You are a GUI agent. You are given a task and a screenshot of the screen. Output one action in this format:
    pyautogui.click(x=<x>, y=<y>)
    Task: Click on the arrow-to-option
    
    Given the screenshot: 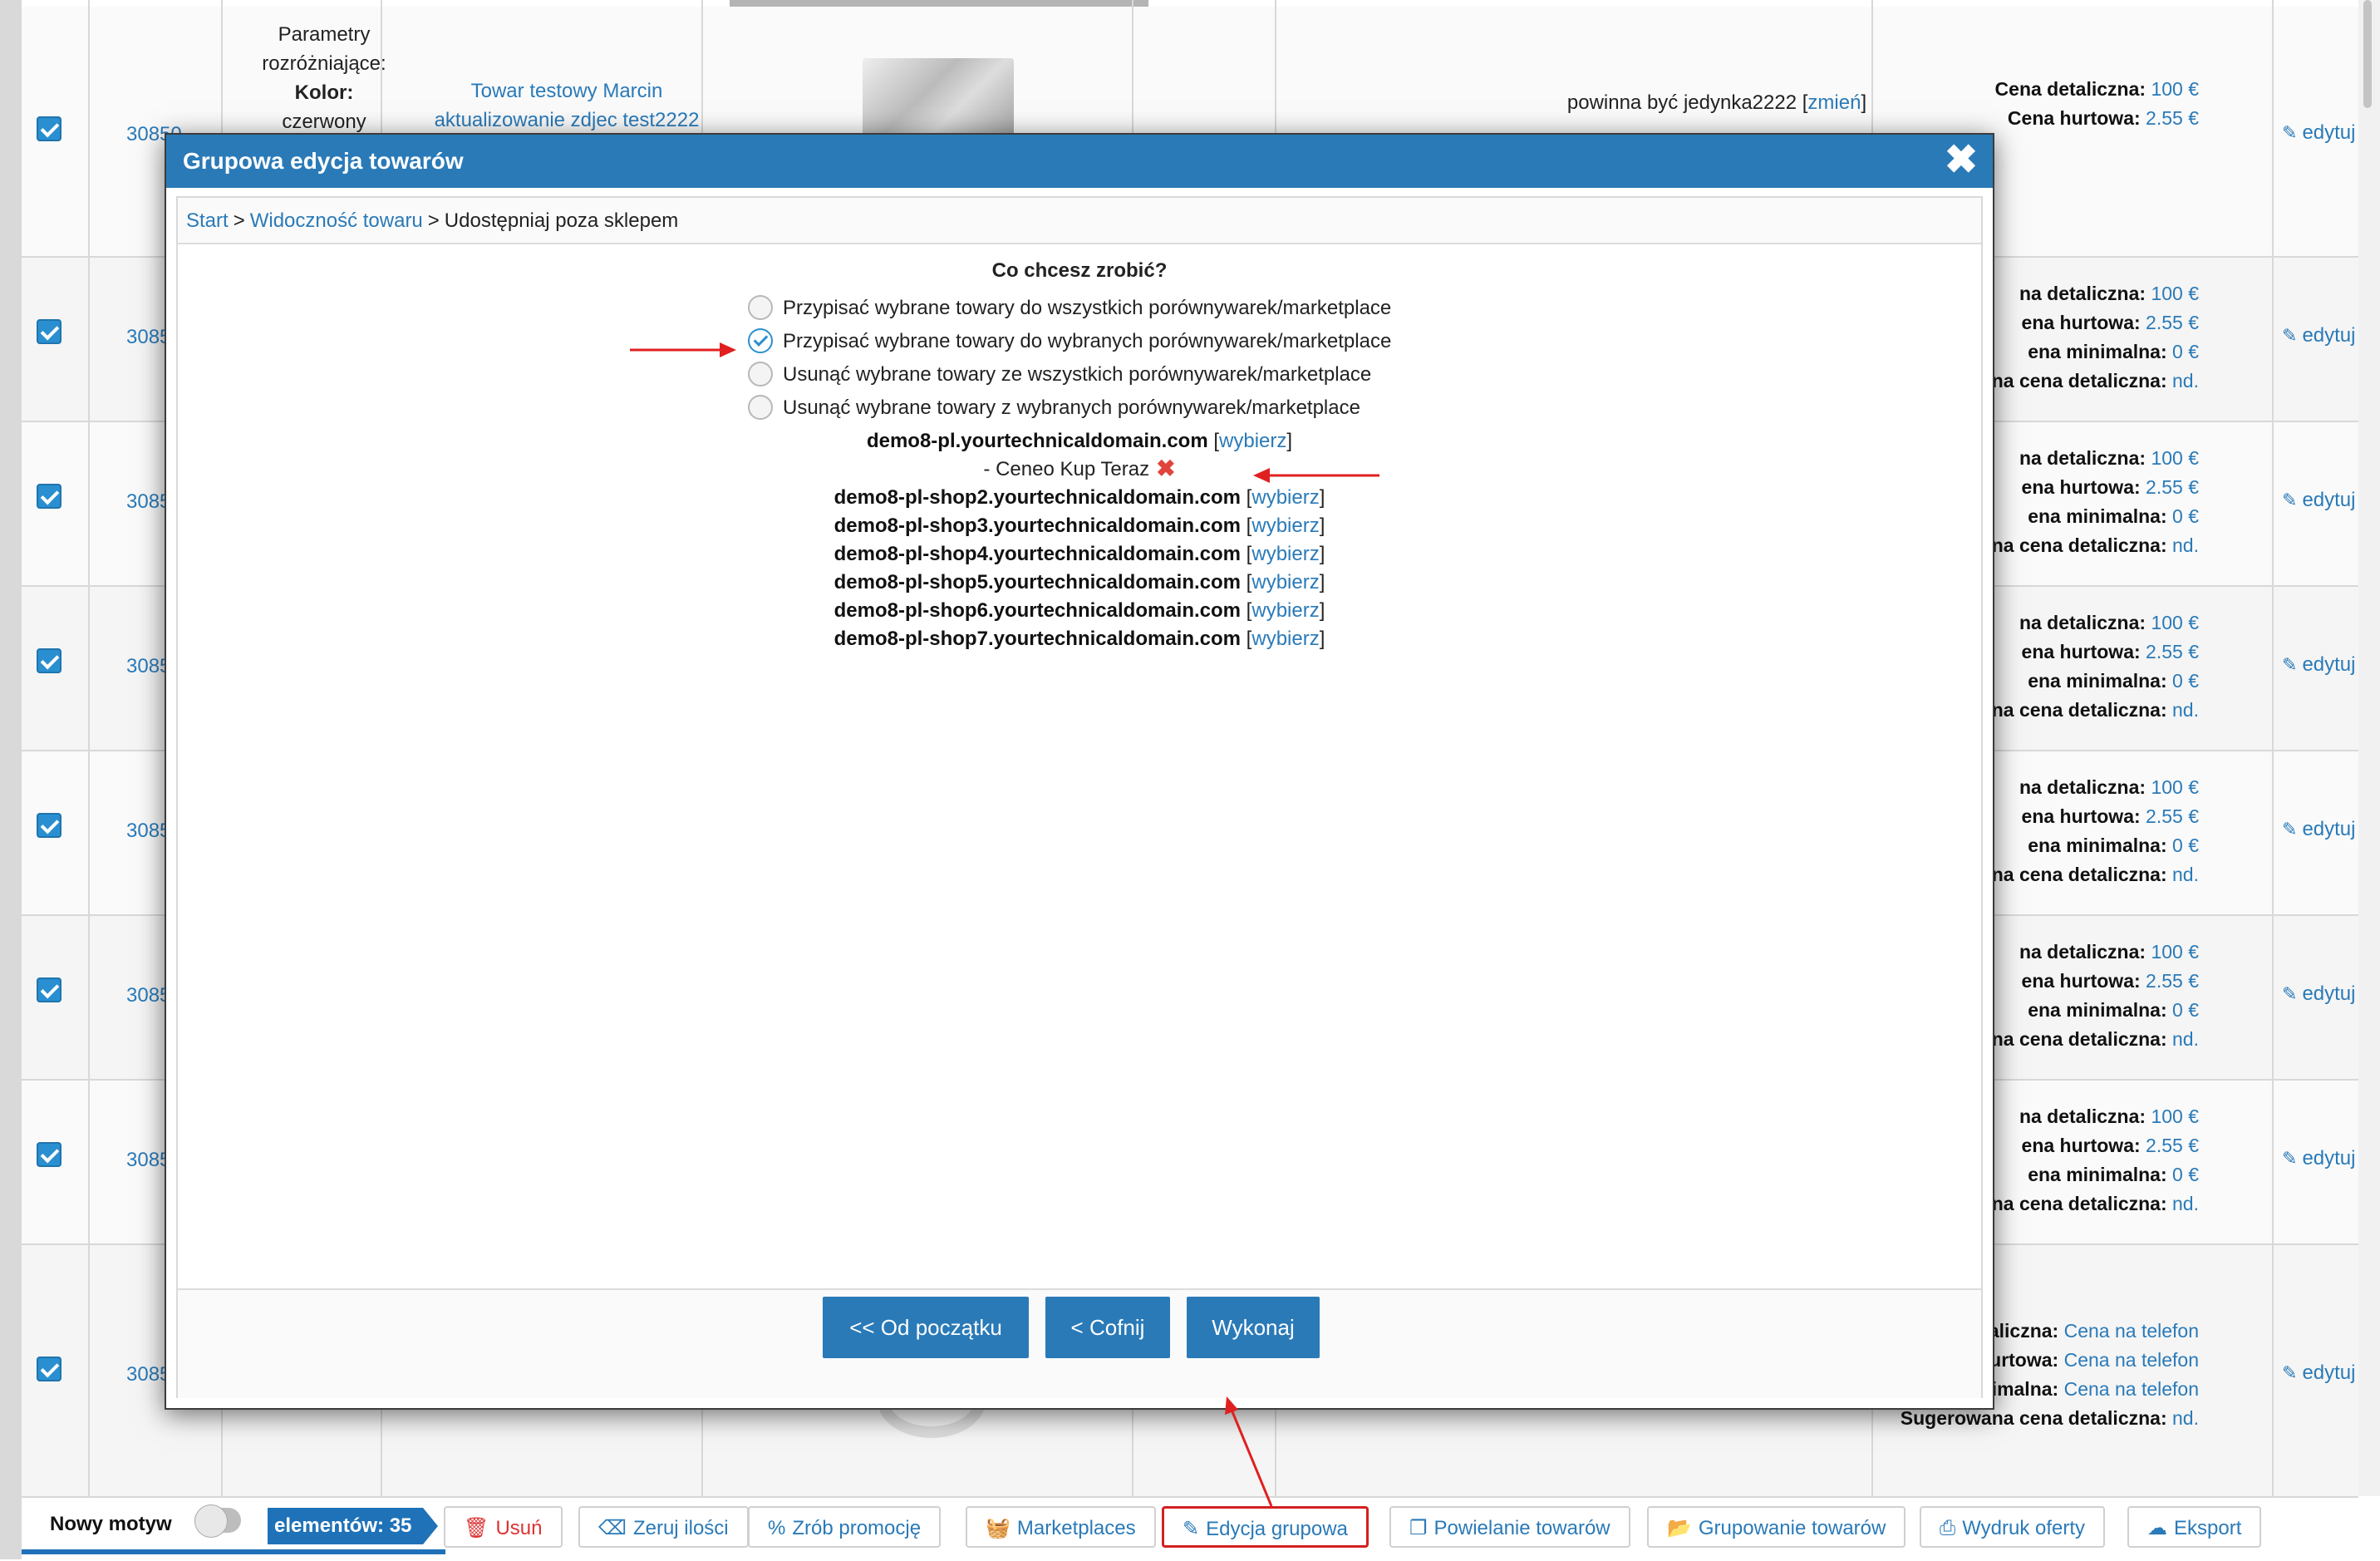 What is the action you would take?
    pyautogui.click(x=683, y=349)
    